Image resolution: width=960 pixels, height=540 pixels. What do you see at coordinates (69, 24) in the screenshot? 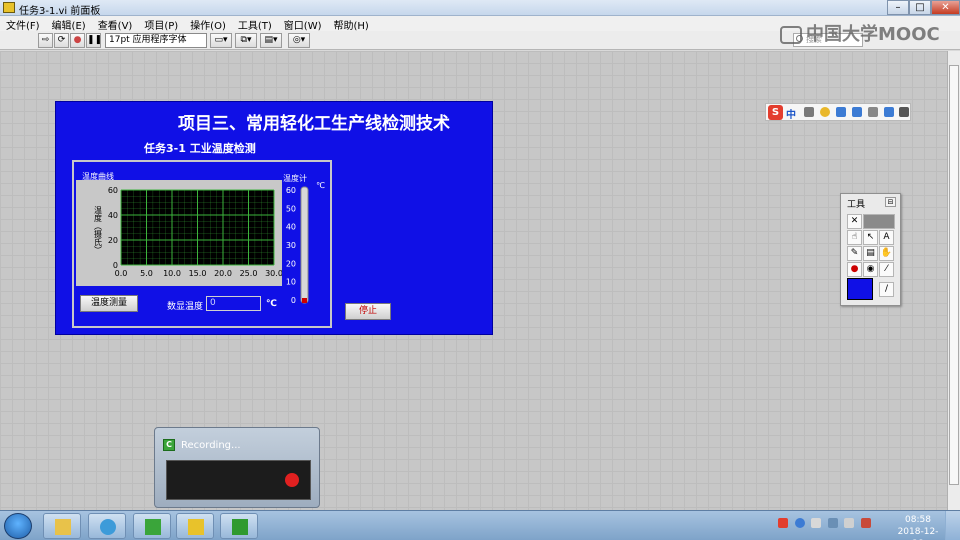
I see `menu-edit: 编辑(E)` at bounding box center [69, 24].